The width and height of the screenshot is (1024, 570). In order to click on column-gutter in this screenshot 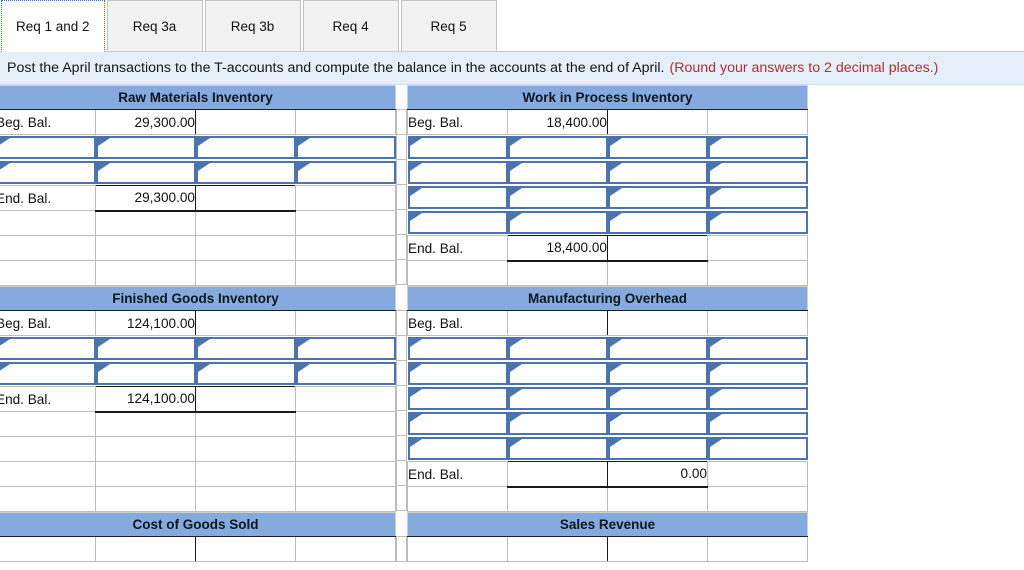, I will do `click(401, 185)`.